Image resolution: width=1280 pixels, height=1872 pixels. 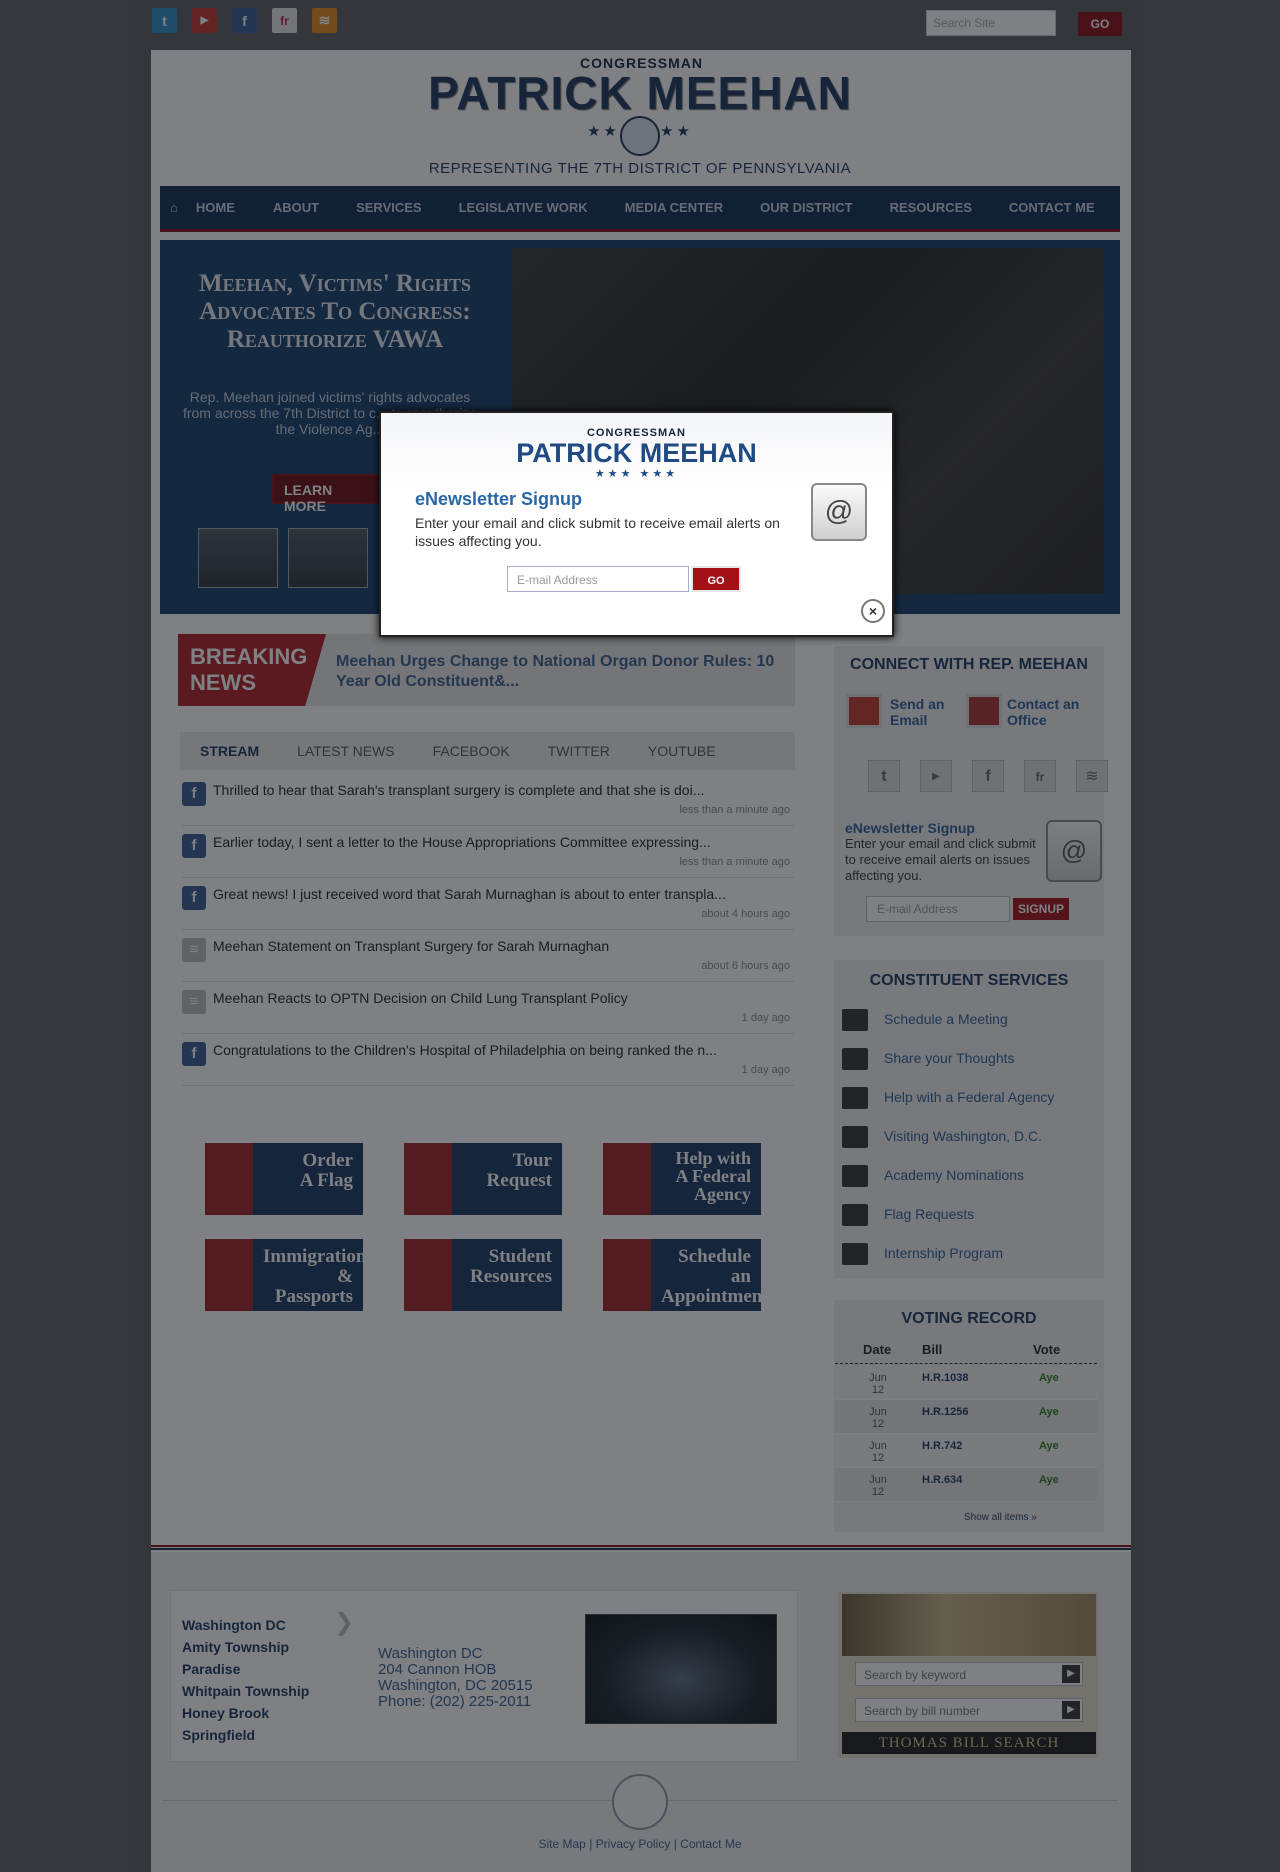 I want to click on header-date: Date, so click(x=877, y=1349).